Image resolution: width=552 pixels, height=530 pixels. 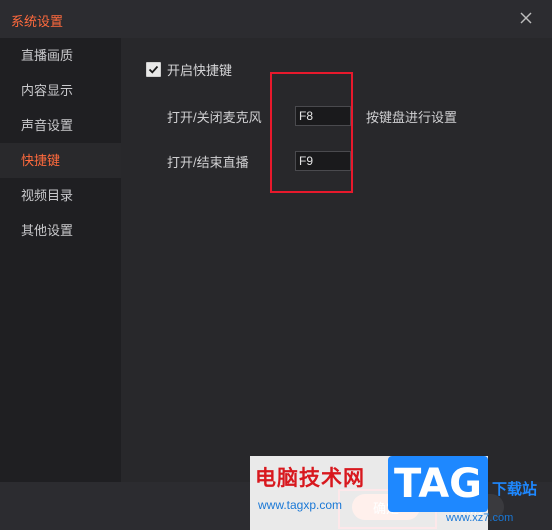 What do you see at coordinates (470, 507) in the screenshot?
I see `cancel-button: 取消` at bounding box center [470, 507].